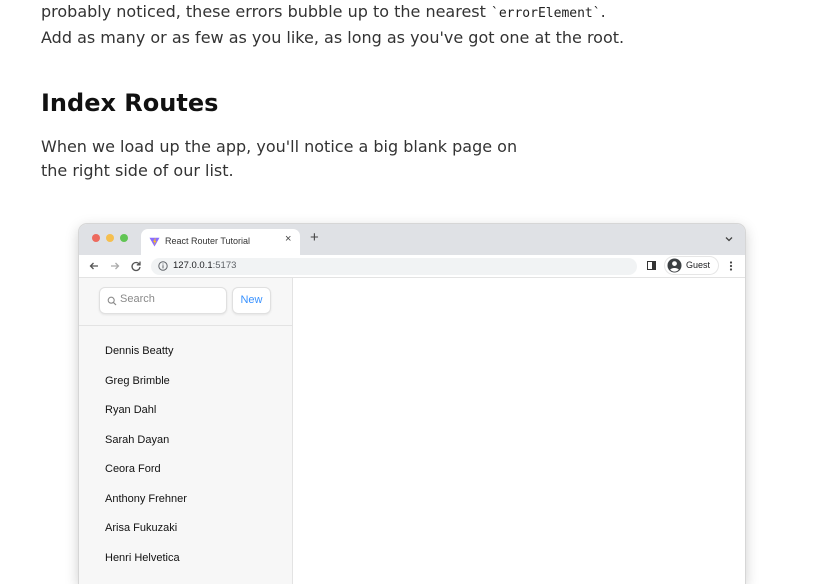 The image size is (825, 584). I want to click on url-port: :5173, so click(224, 265).